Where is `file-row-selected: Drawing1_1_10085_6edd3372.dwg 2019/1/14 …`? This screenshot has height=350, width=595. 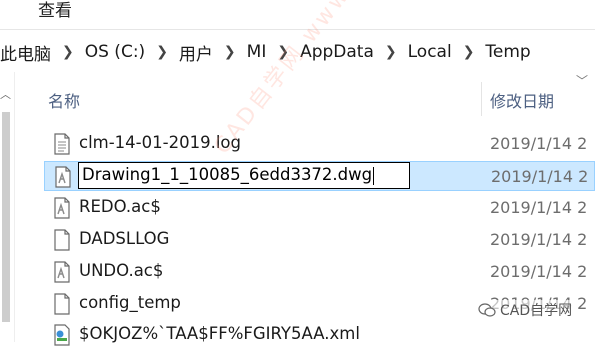 file-row-selected: Drawing1_1_10085_6edd3372.dwg 2019/1/14 … is located at coordinates (319, 176).